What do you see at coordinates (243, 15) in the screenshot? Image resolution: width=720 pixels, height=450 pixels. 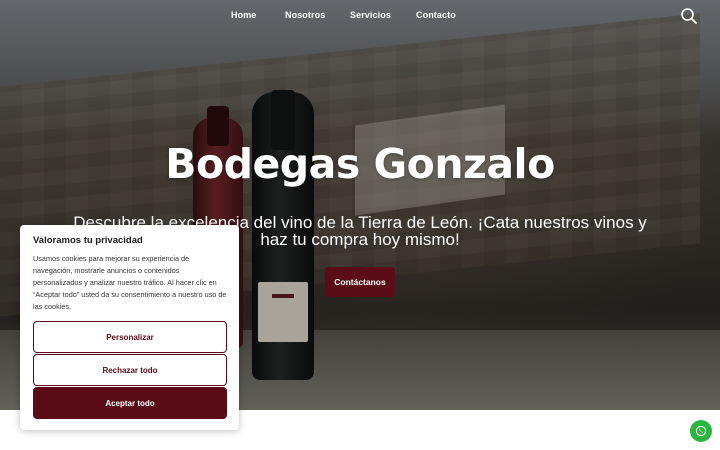 I see `nav-item-home: Home` at bounding box center [243, 15].